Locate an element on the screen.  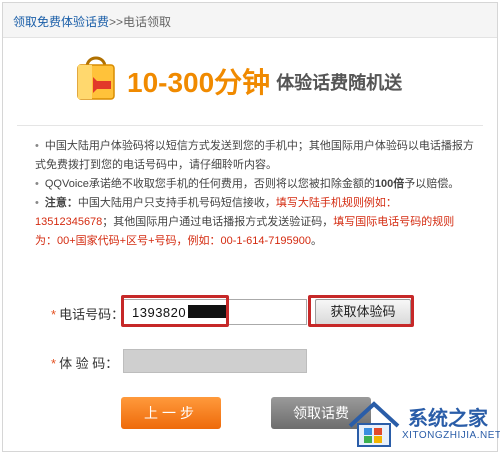
phone-label: * 电话号码： is located at coordinates (87, 313).